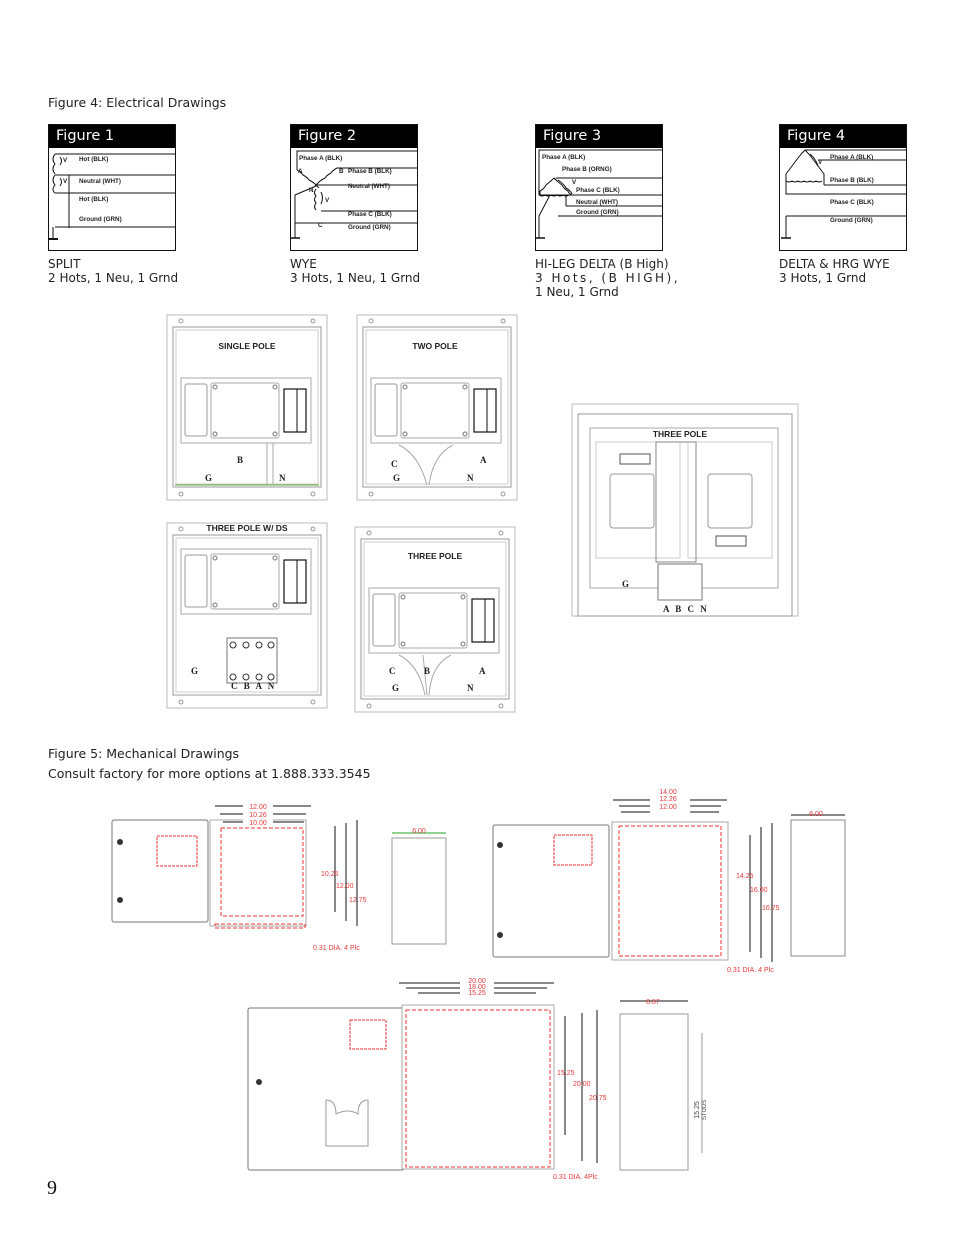  What do you see at coordinates (253, 686) in the screenshot?
I see `terminal-label: C B A N` at bounding box center [253, 686].